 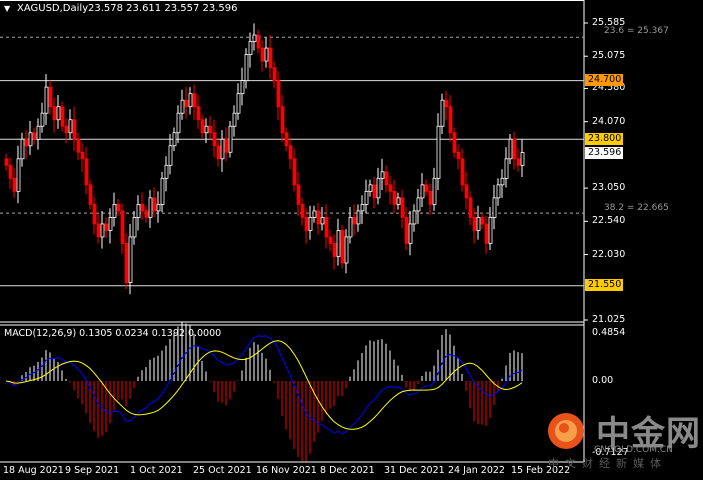 I want to click on date-label: 25 Oct 2021, so click(x=222, y=470).